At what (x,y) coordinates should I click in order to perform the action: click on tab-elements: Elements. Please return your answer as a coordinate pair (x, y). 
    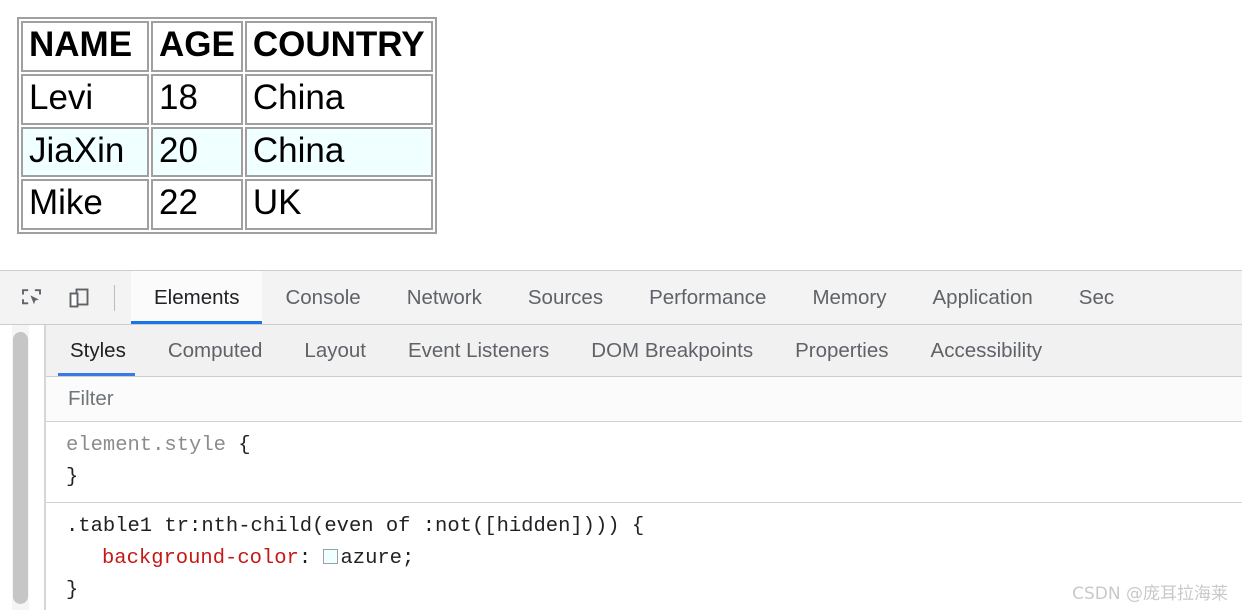
    Looking at the image, I should click on (197, 297).